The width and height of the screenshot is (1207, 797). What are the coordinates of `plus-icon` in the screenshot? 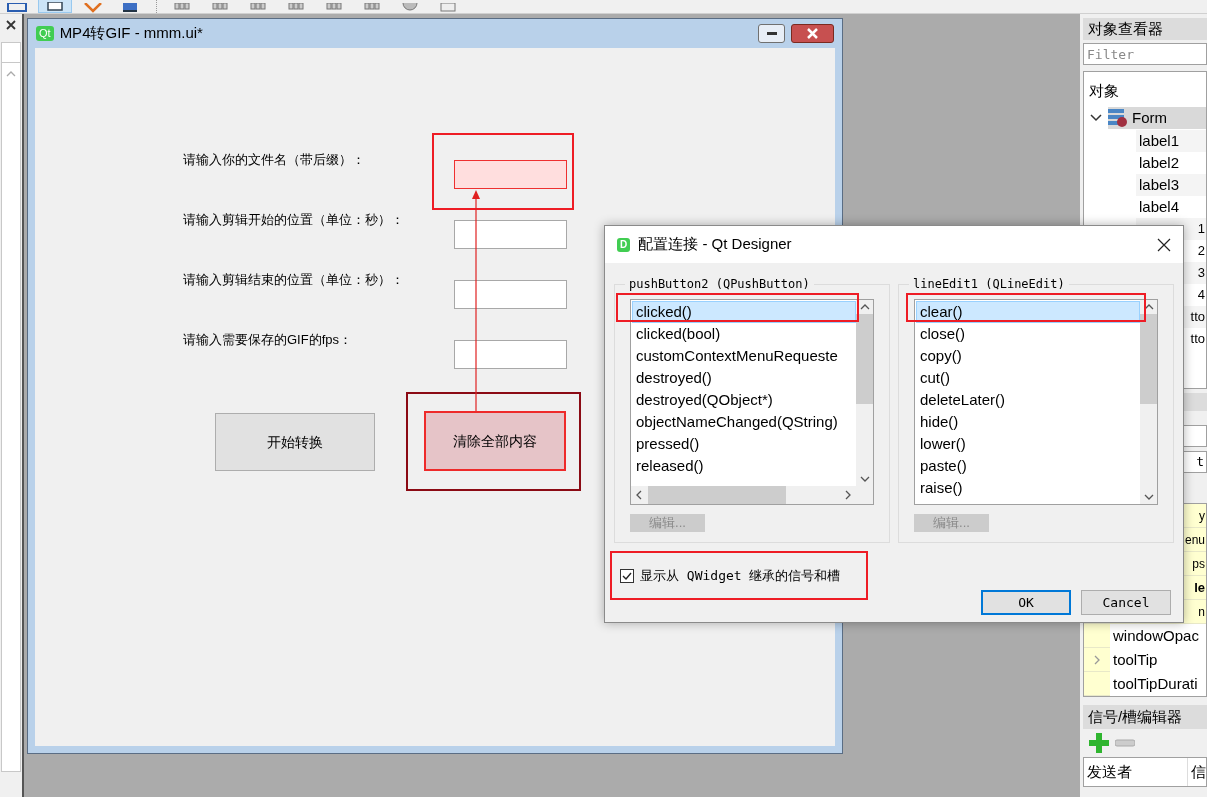 It's located at (1099, 743).